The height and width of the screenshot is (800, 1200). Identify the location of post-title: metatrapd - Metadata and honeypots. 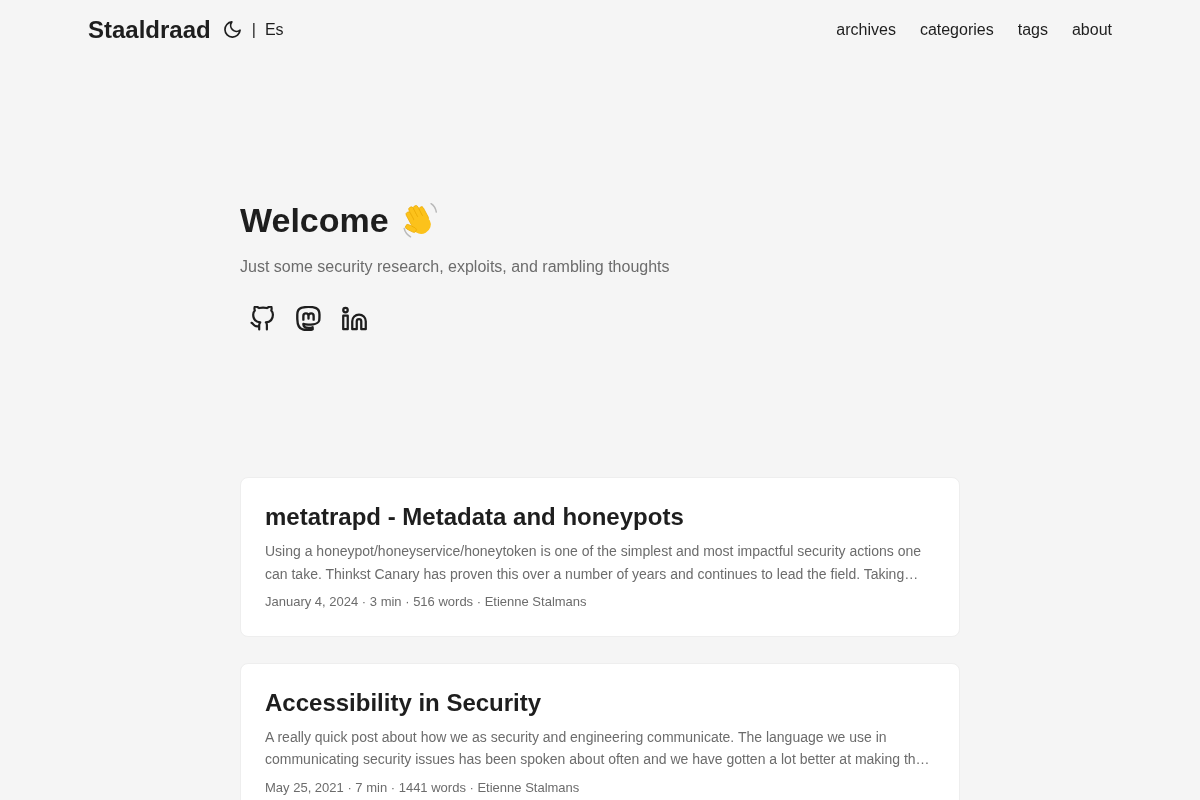
(475, 517).